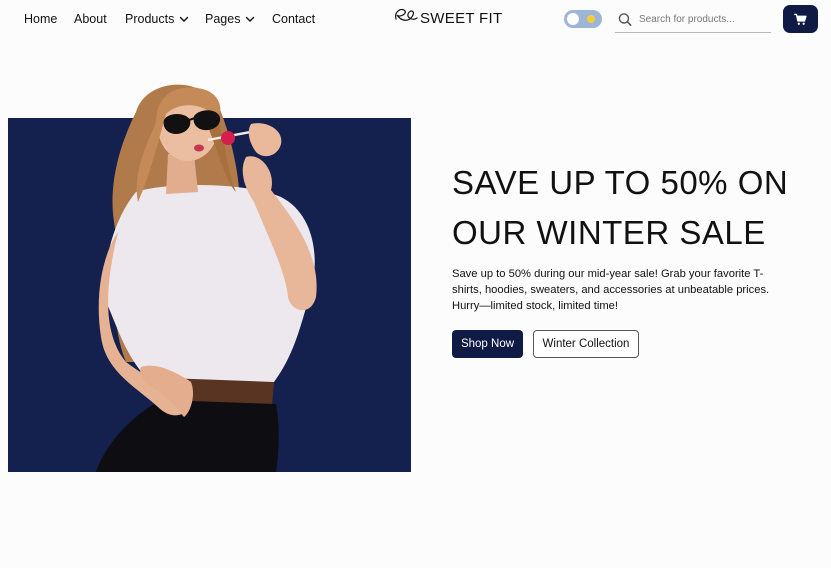 Image resolution: width=831 pixels, height=568 pixels. I want to click on shop-now-button: Shop Now, so click(487, 344).